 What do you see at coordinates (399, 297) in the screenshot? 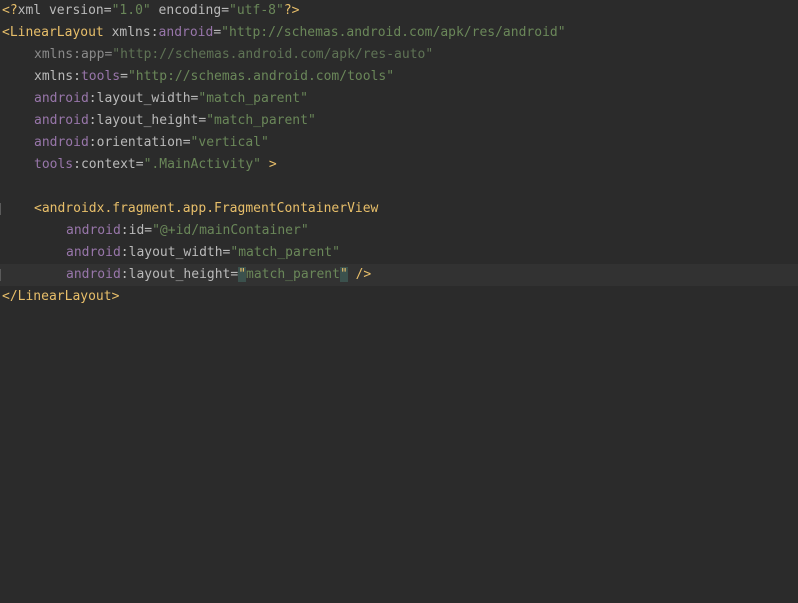
I see `code-line-14: </LinearLayout>` at bounding box center [399, 297].